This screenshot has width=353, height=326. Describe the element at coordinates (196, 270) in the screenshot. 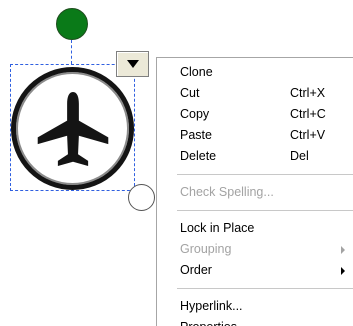

I see `menu-item-label: Order` at that location.